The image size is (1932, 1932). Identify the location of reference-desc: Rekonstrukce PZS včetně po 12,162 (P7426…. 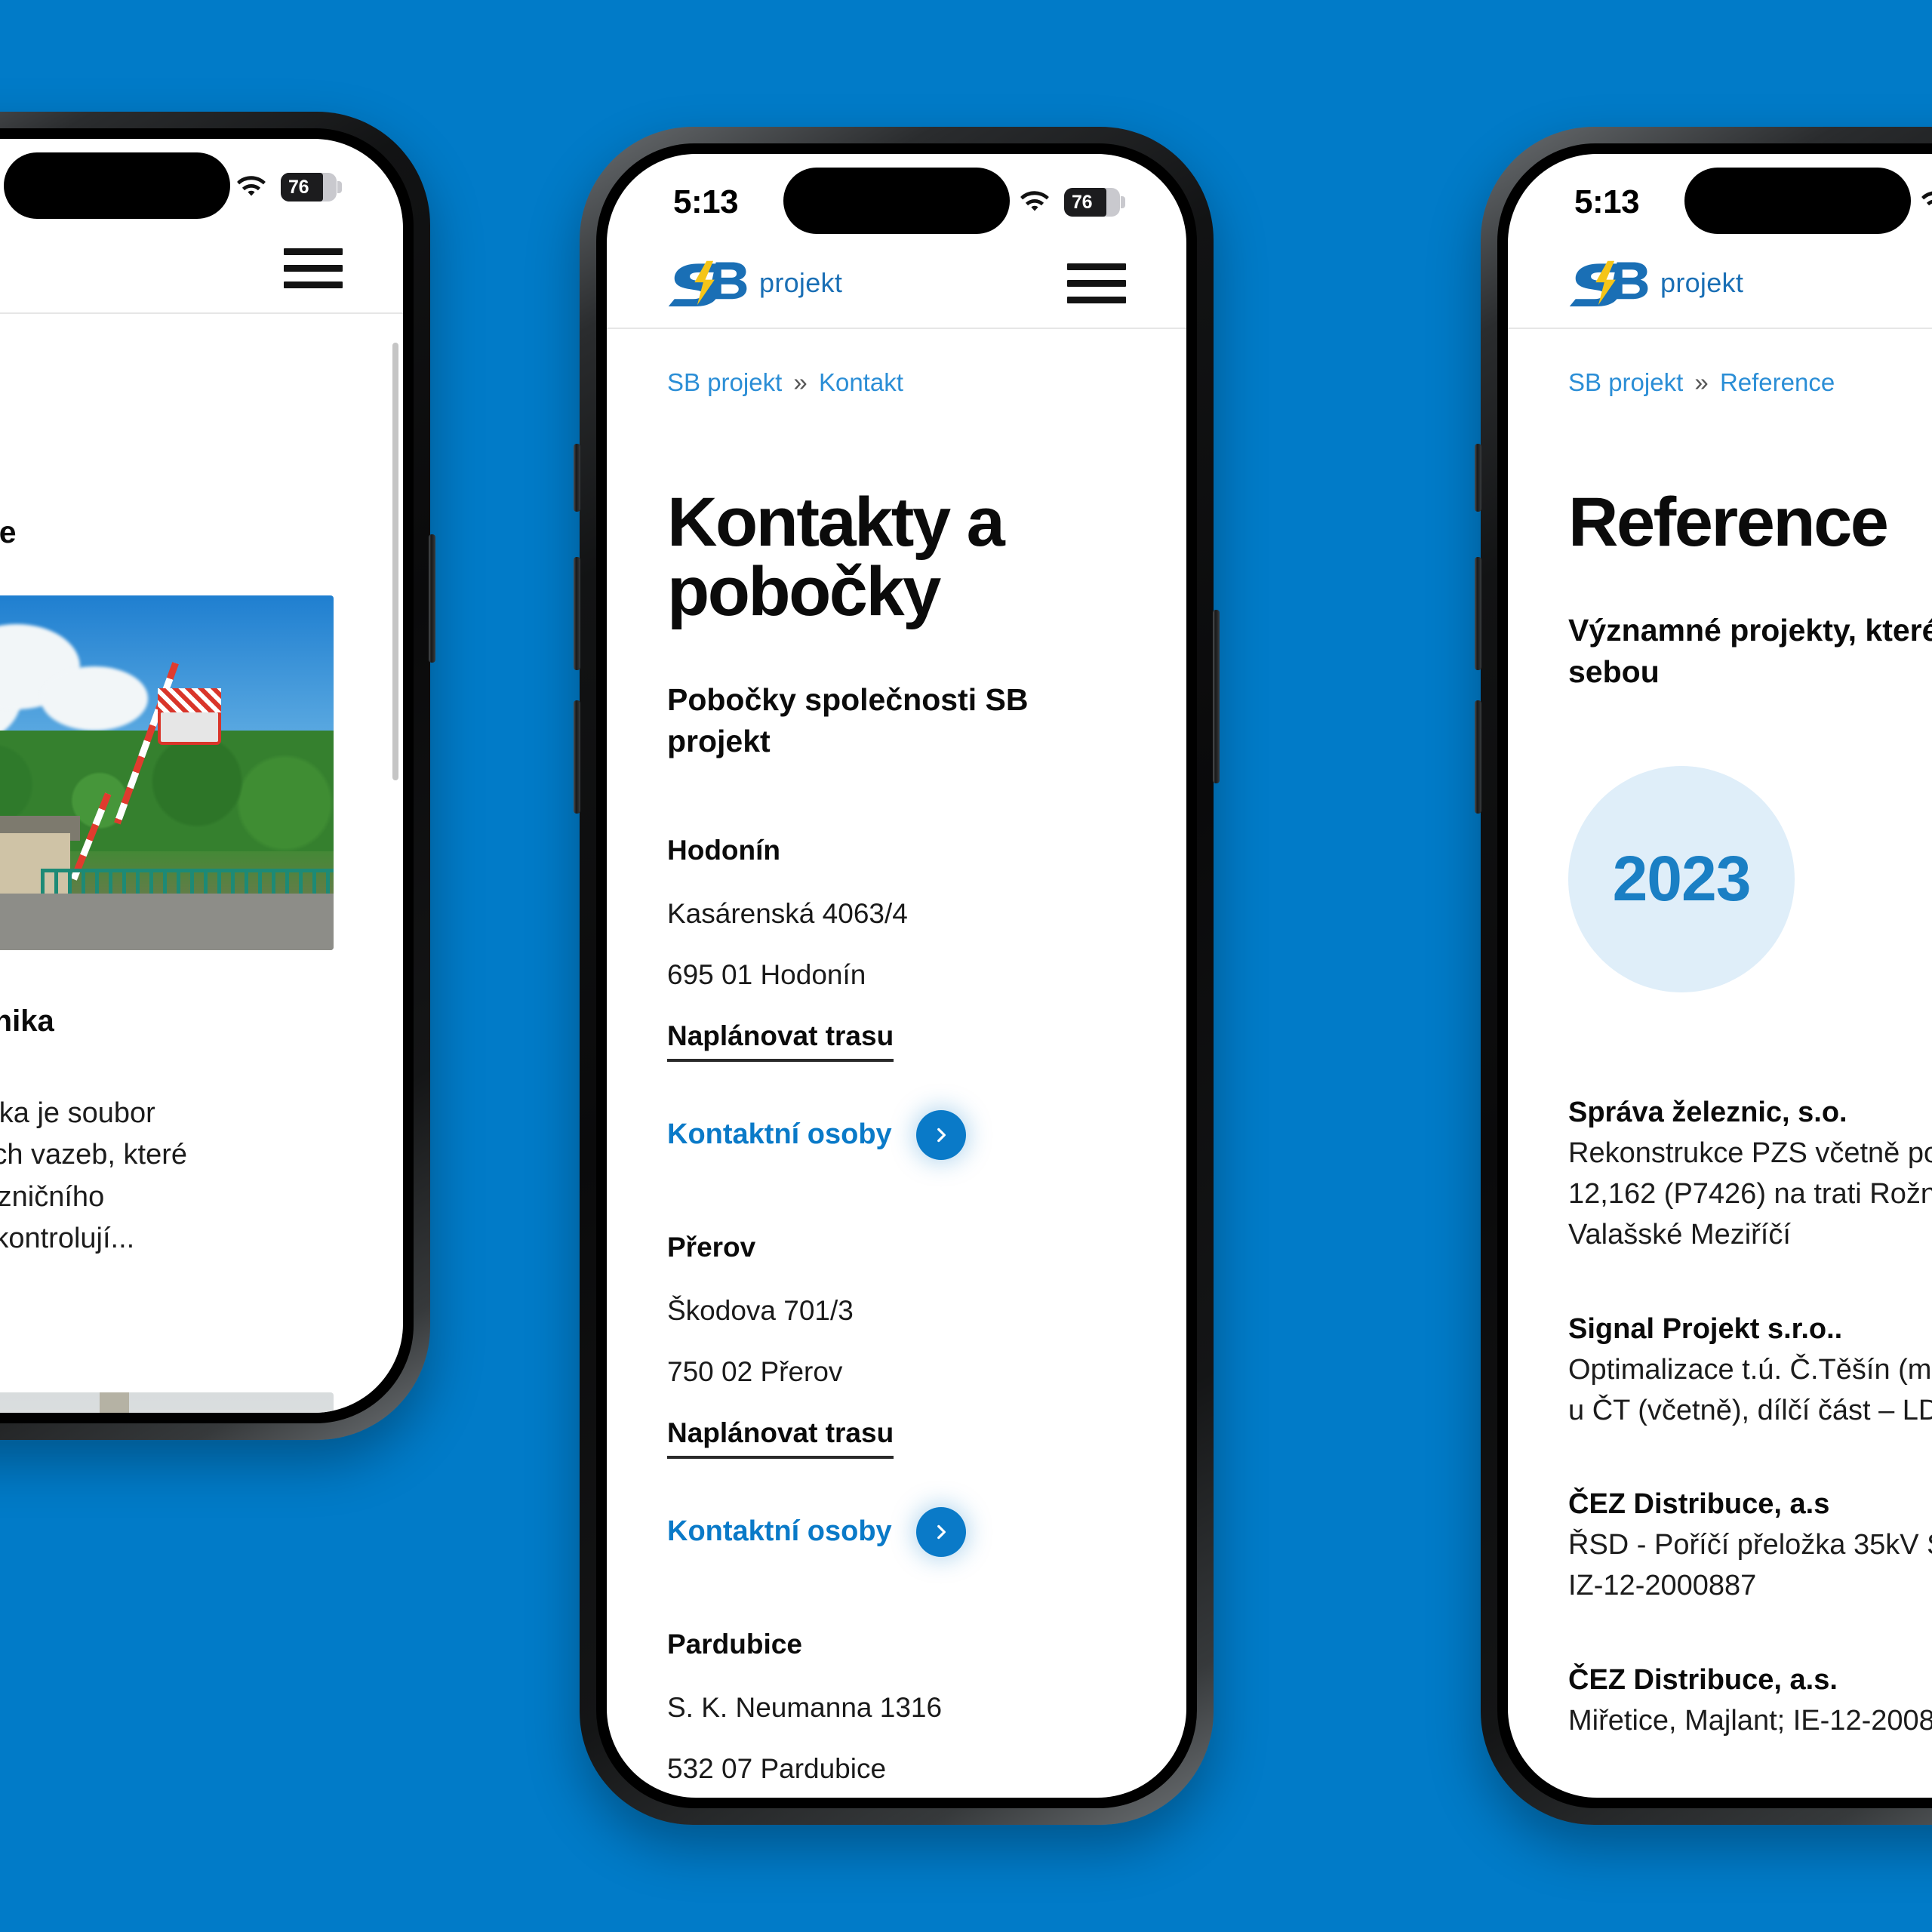
(1750, 1194).